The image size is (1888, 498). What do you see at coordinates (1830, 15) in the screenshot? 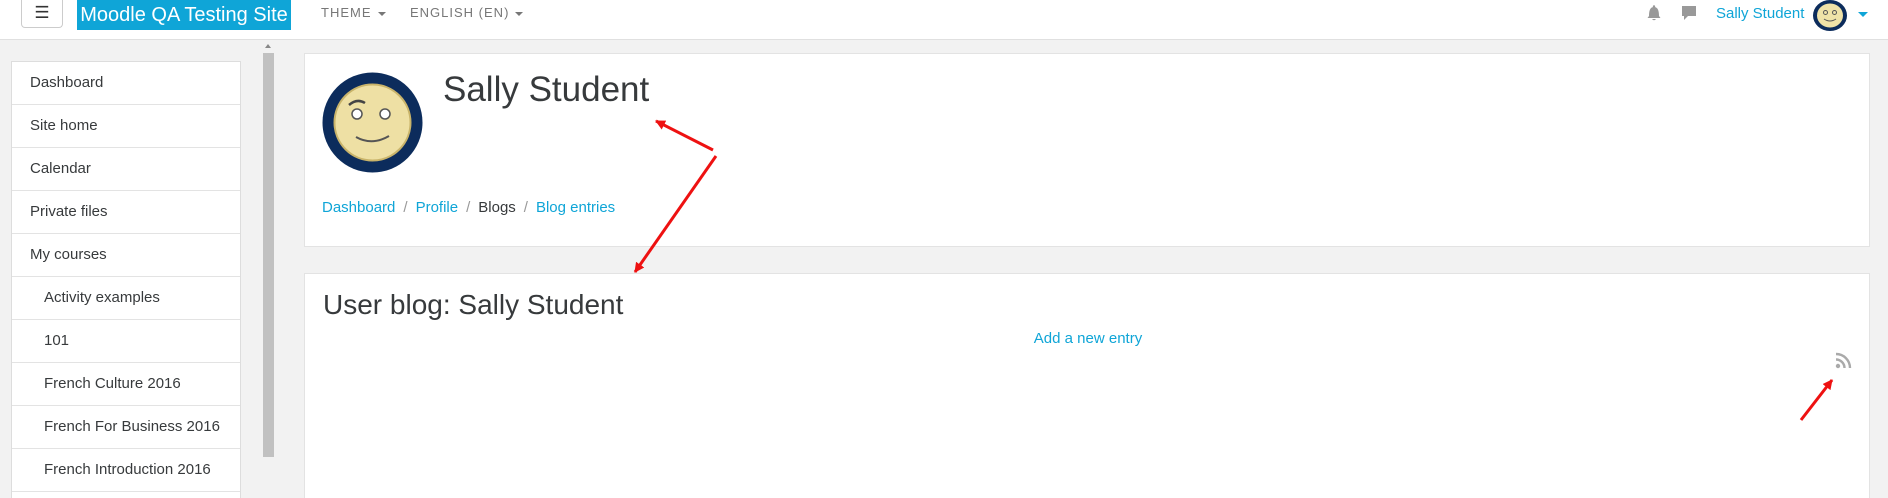
I see `user-avatar-small` at bounding box center [1830, 15].